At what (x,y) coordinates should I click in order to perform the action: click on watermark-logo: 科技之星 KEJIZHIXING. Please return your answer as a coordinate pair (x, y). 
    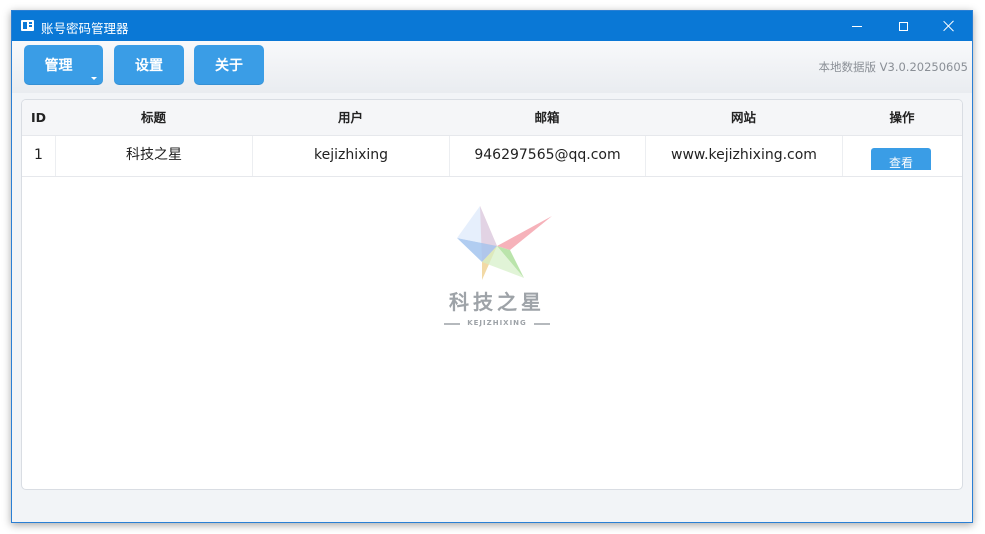
    Looking at the image, I should click on (497, 265).